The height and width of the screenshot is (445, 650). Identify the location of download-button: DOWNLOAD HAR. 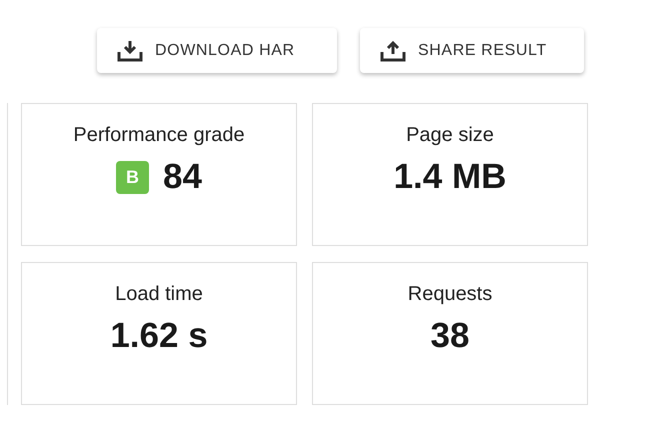
(217, 50).